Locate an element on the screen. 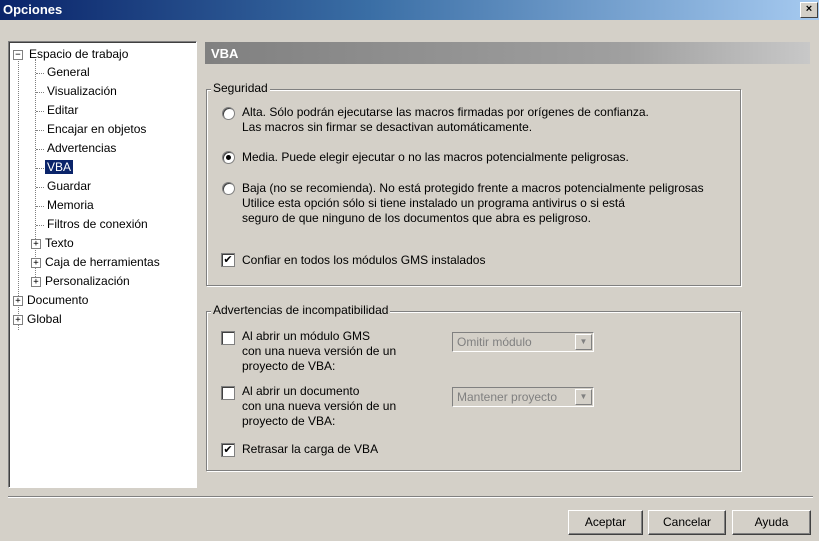 The height and width of the screenshot is (541, 819). tree-node-documento: + Documento is located at coordinates (51, 300).